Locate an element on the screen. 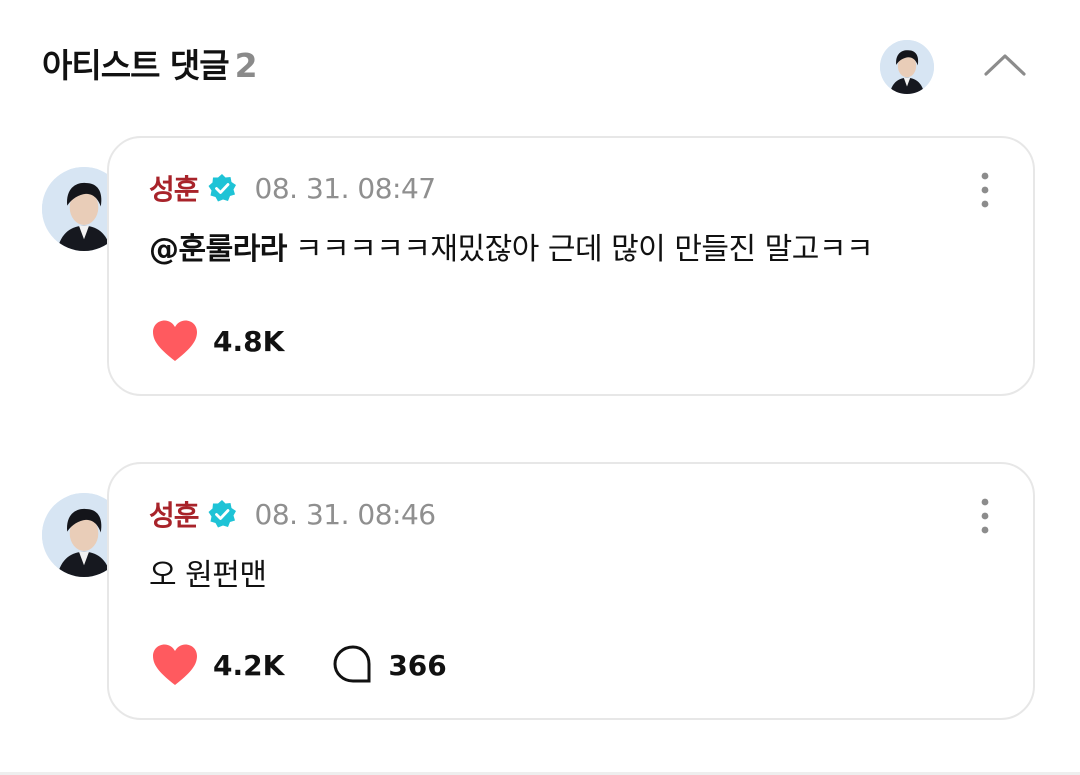 This screenshot has height=775, width=1080. reply-count: 366 is located at coordinates (417, 665).